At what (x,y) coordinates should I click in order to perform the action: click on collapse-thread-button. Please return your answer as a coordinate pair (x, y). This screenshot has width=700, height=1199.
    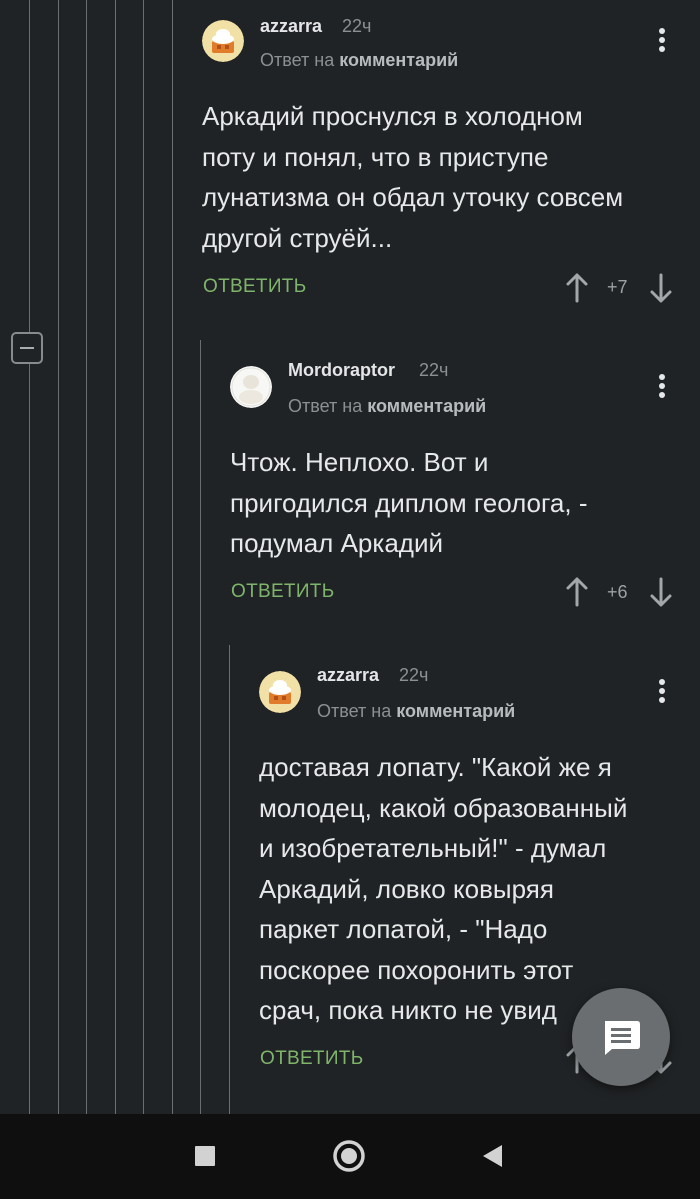
    Looking at the image, I should click on (27, 348).